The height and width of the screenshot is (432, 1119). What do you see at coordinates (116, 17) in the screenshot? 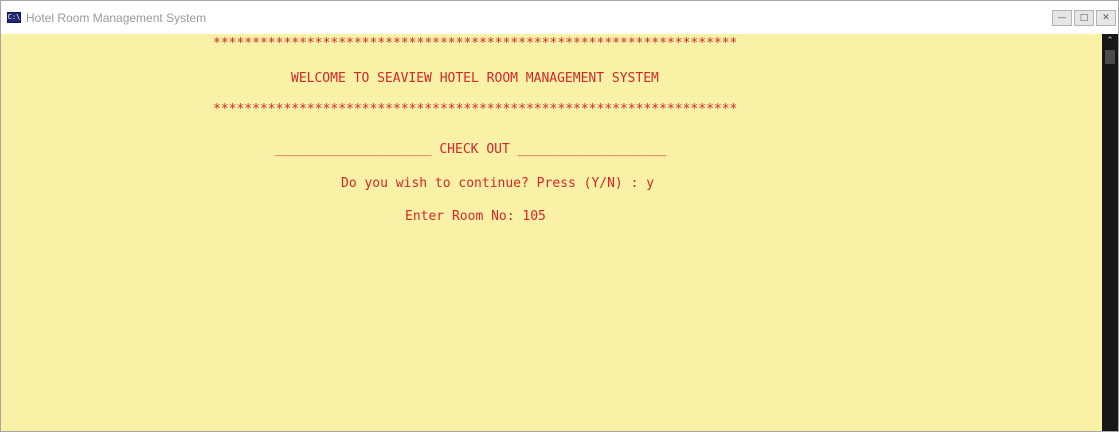
I see `window-title: Hotel Room Management System` at bounding box center [116, 17].